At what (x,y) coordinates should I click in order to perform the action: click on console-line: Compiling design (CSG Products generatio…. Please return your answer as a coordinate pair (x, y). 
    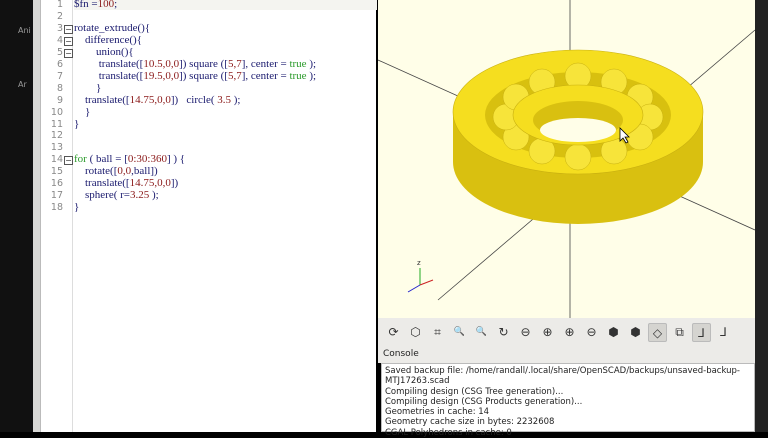
    Looking at the image, I should click on (484, 401).